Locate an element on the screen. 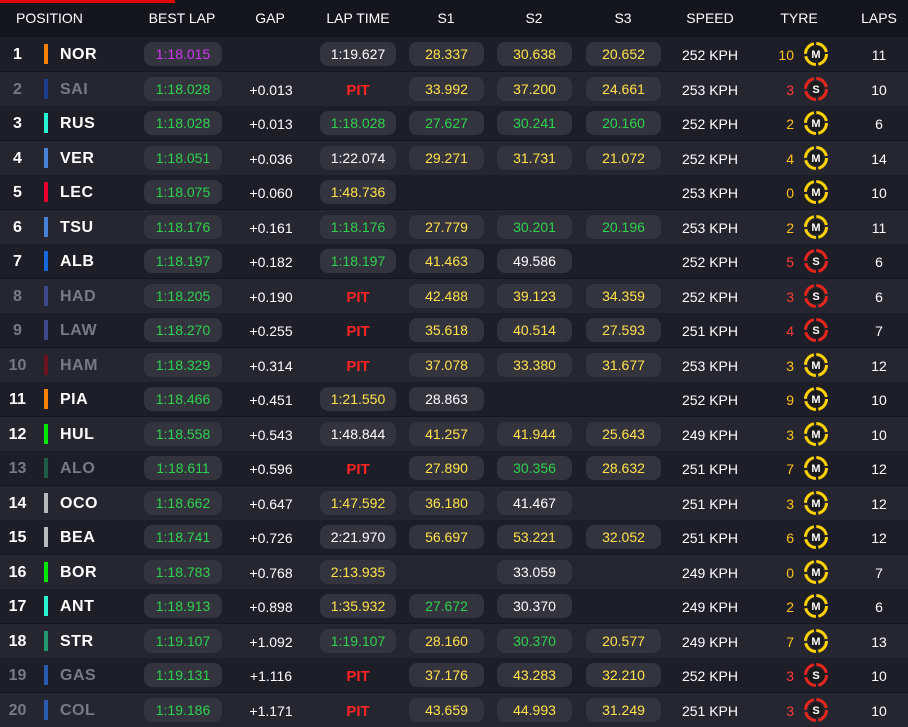  sector-s1-time: 56.697 is located at coordinates (446, 537).